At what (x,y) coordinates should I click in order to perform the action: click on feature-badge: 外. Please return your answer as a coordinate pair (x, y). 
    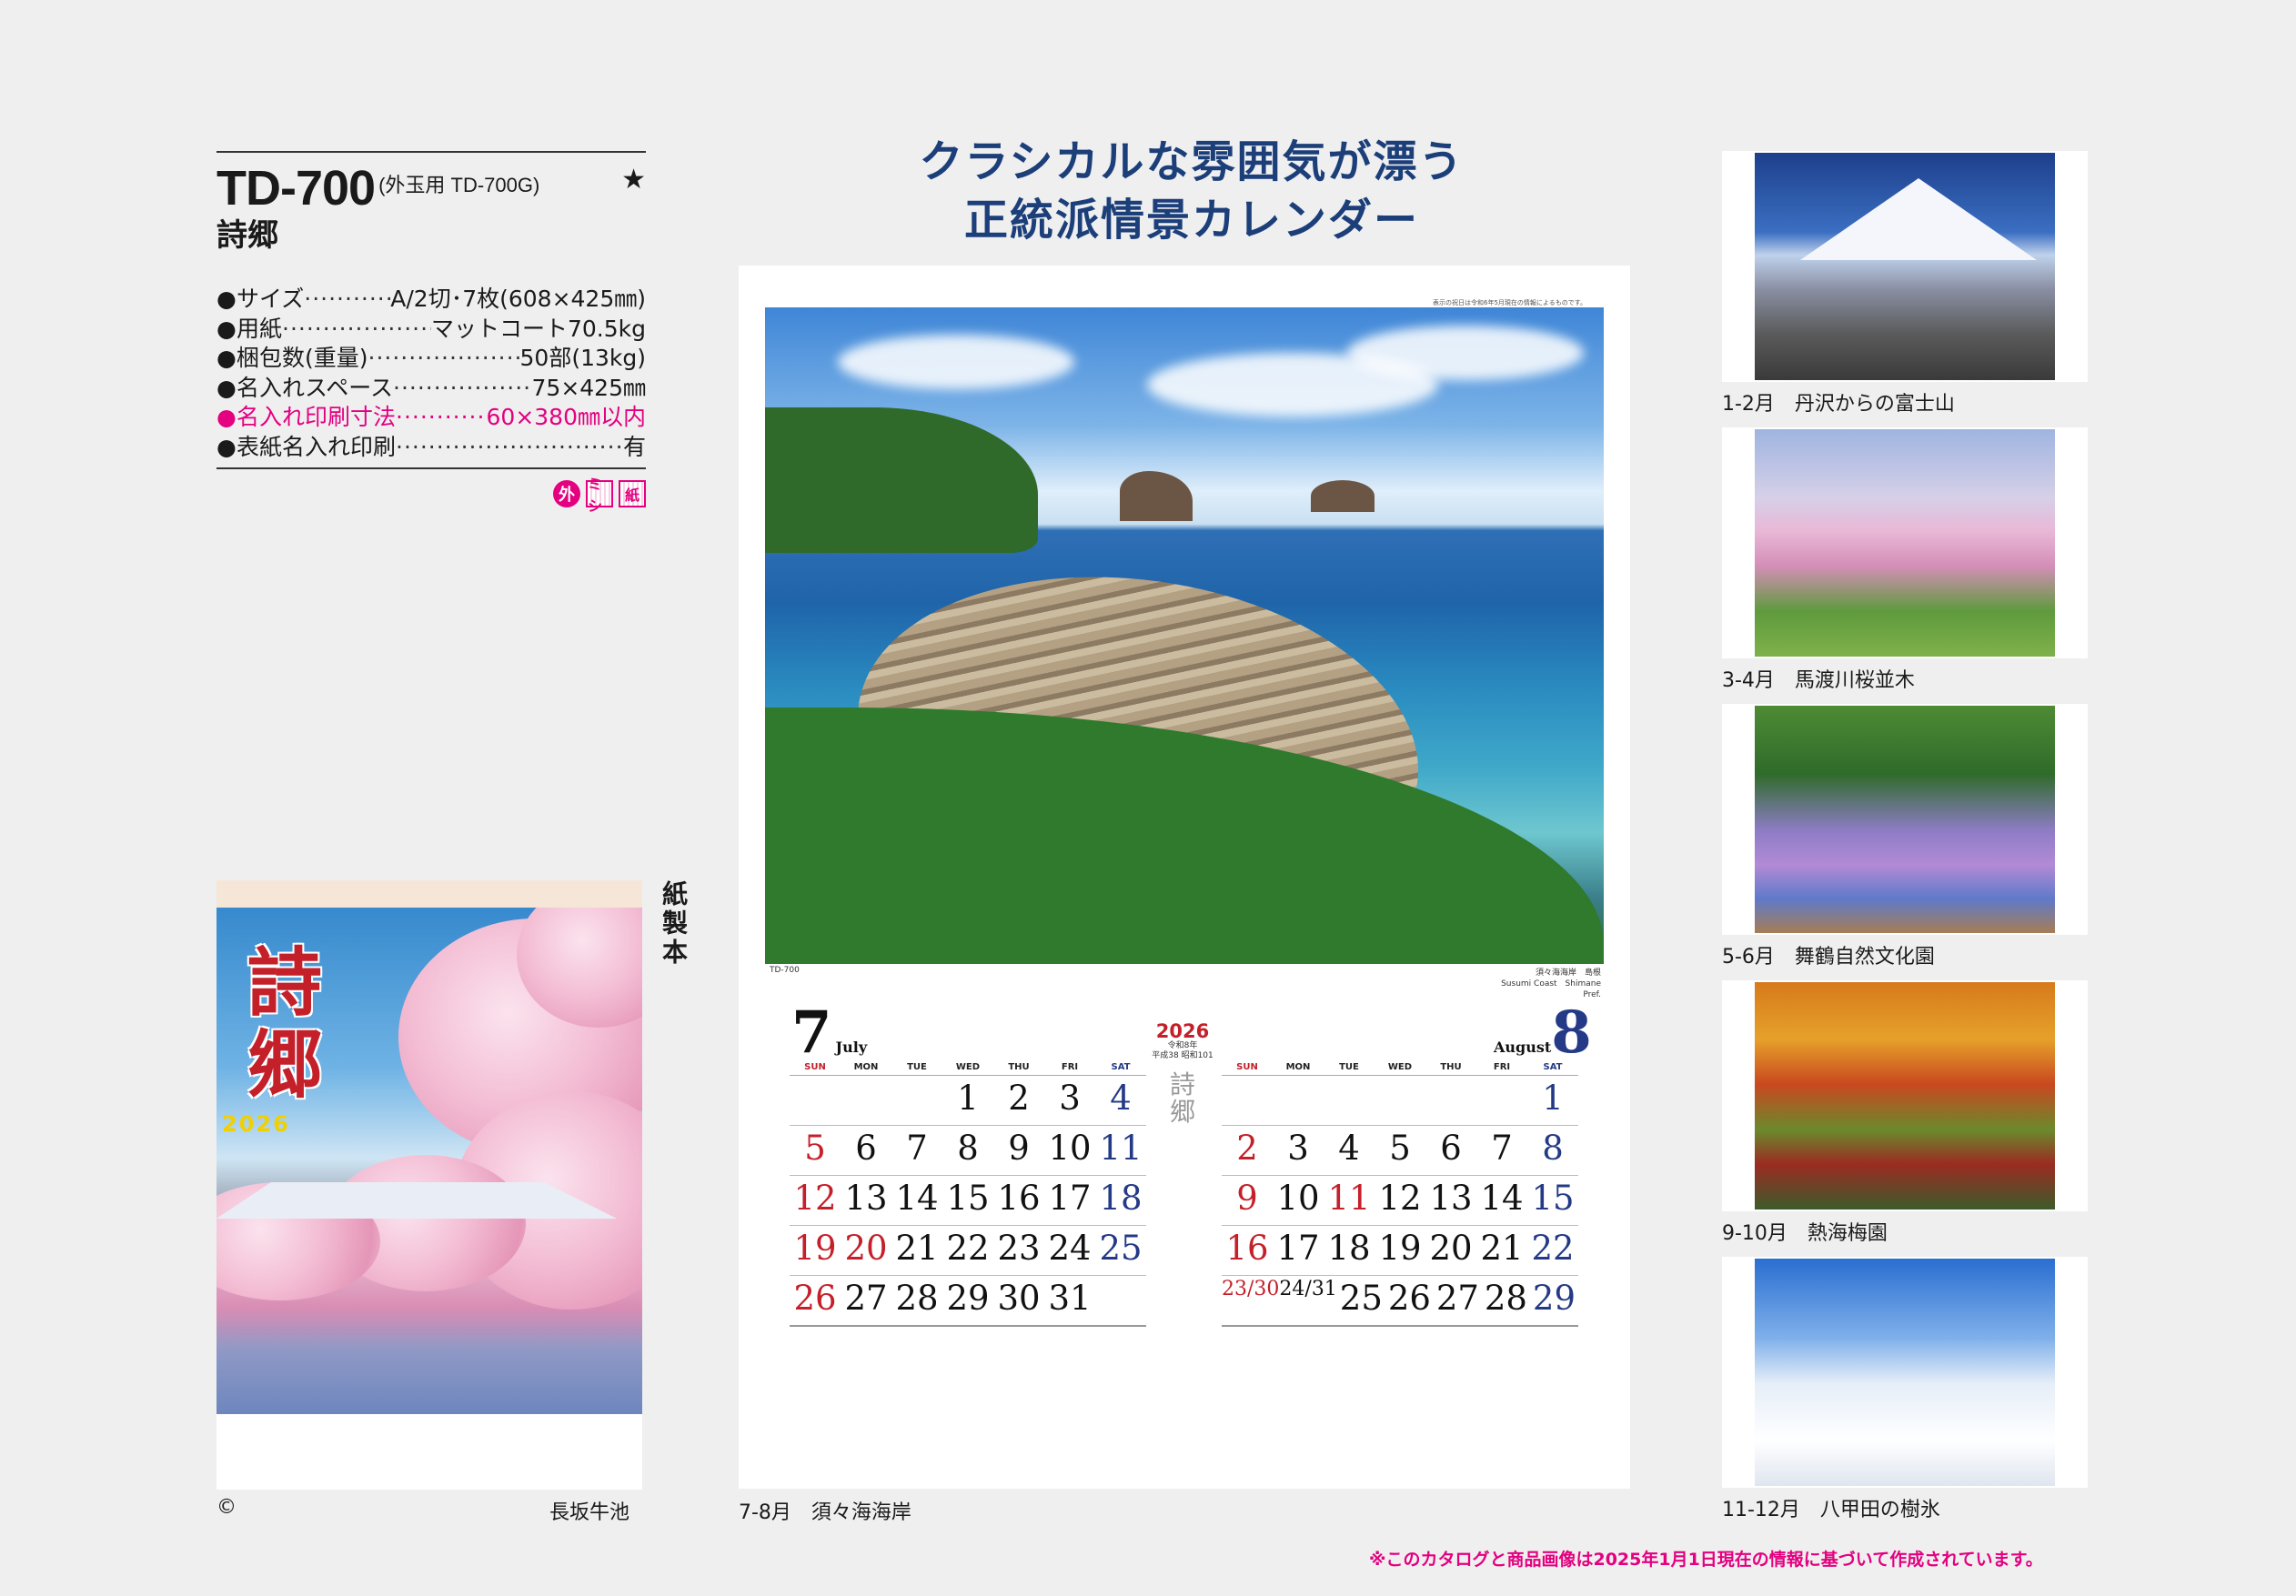
    Looking at the image, I should click on (566, 493).